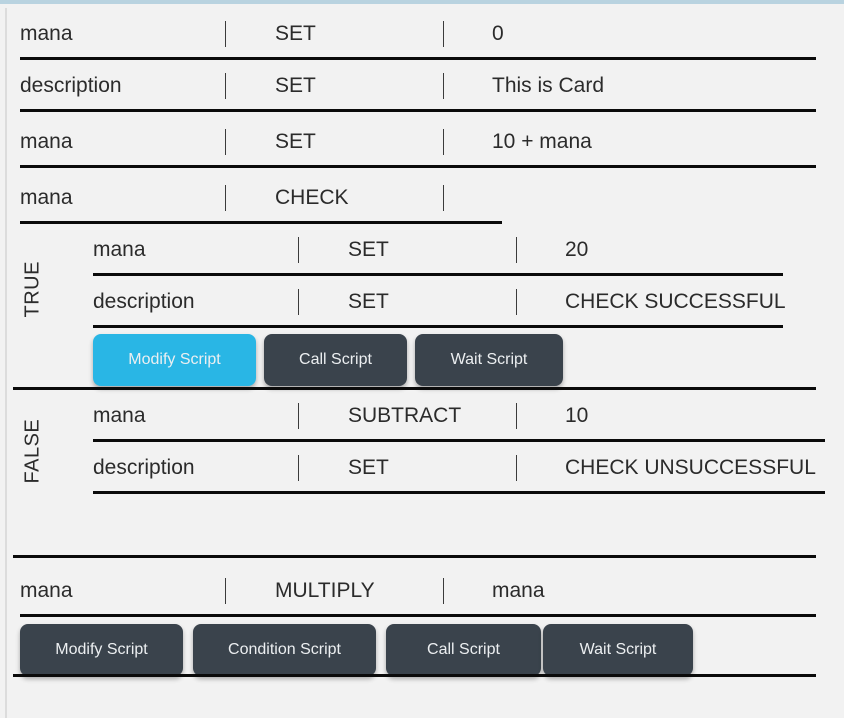 The height and width of the screenshot is (718, 844). I want to click on footer-divider, so click(414, 675).